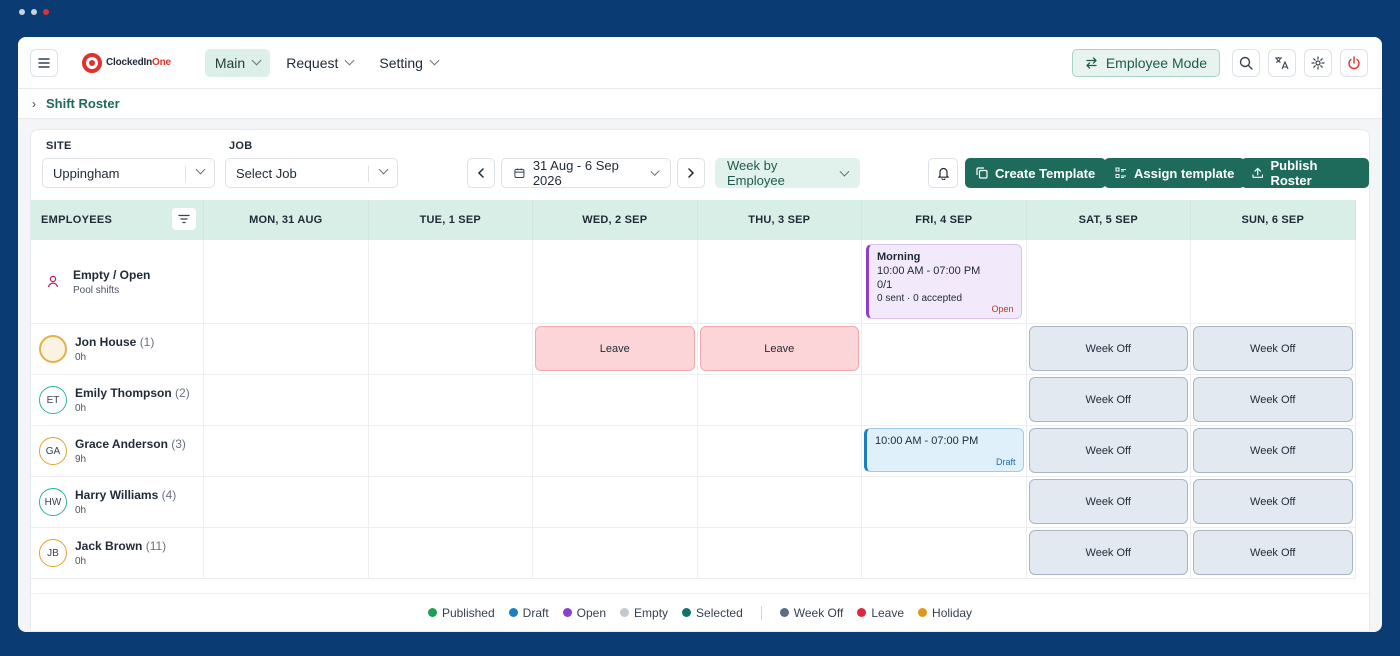 Image resolution: width=1400 pixels, height=656 pixels. I want to click on employee-cell: Jon House (1) 0h, so click(117, 349).